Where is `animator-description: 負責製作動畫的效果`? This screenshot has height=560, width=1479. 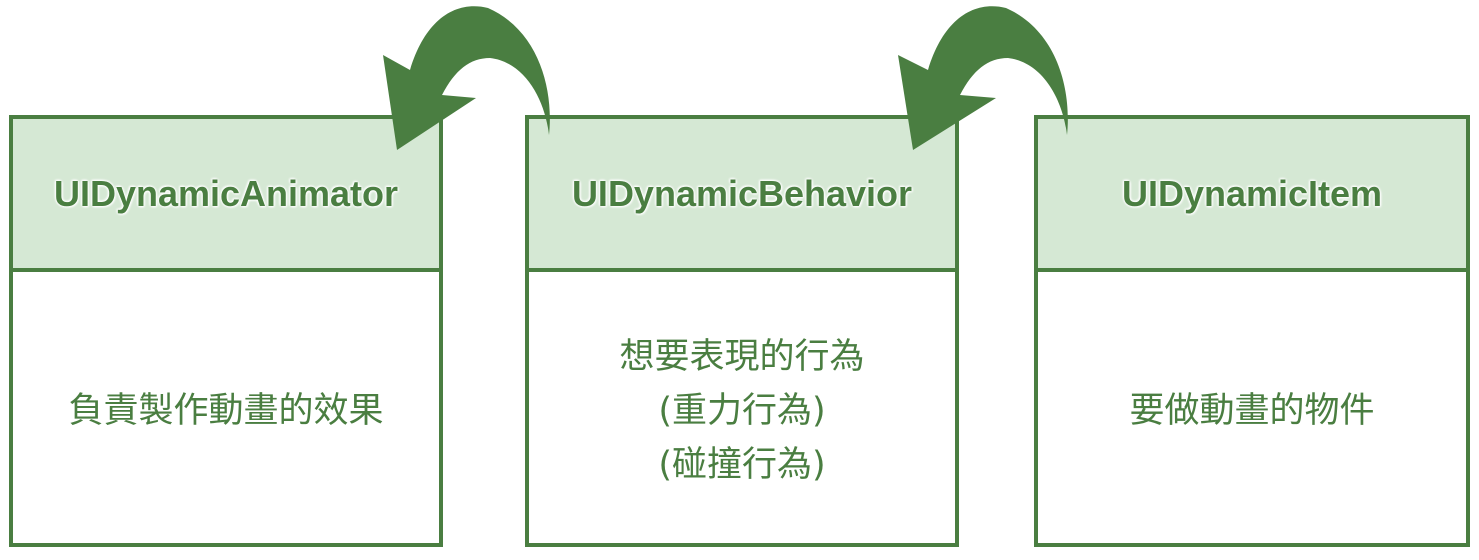
animator-description: 負責製作動畫的效果 is located at coordinates (226, 410).